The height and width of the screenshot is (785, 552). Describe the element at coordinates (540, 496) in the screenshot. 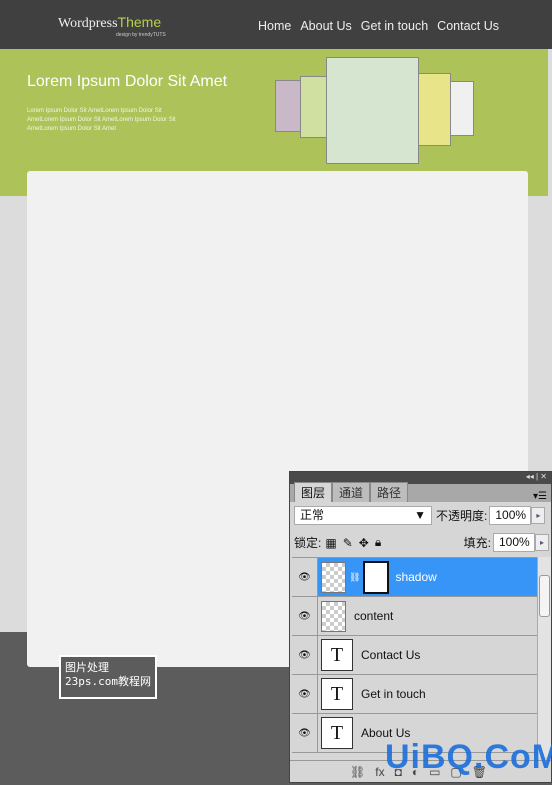

I see `panel-menu-icon: ▾☰` at that location.